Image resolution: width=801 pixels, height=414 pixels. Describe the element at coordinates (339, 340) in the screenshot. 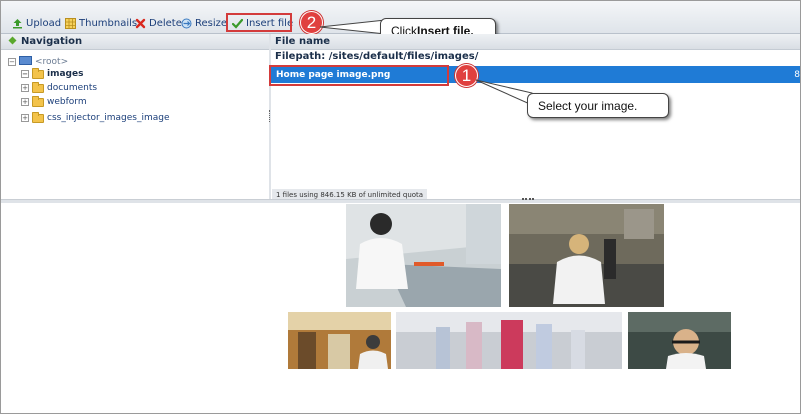

I see `preview-photo-lab-shelves` at that location.